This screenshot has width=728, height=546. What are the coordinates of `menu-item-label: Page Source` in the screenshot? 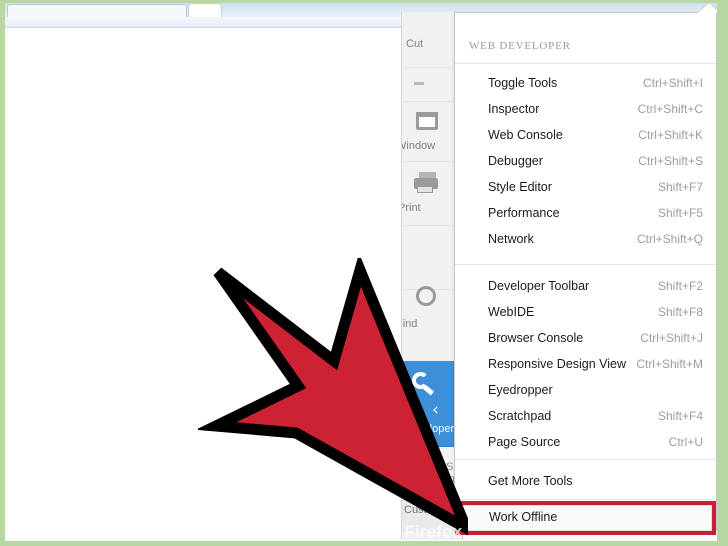 It's located at (524, 442).